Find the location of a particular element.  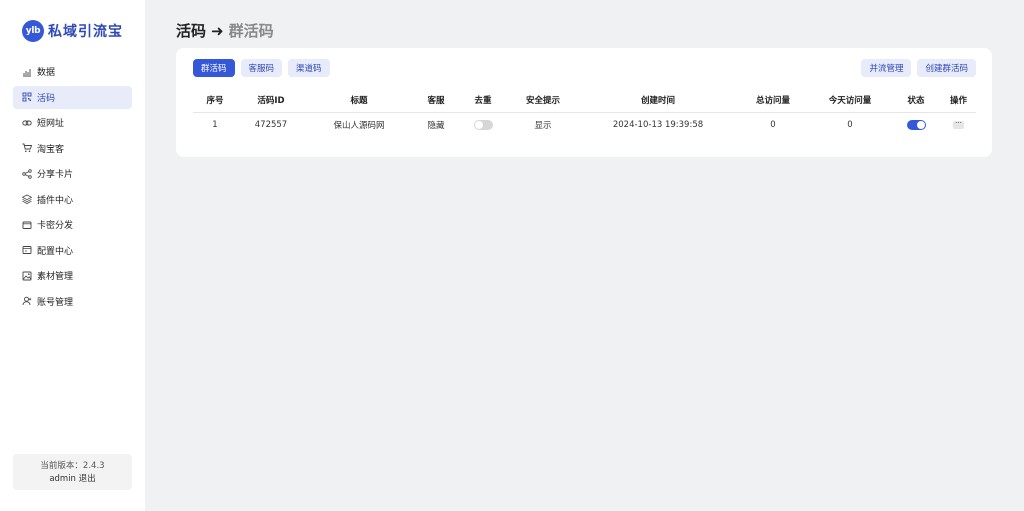

col-header-actions: 操作 is located at coordinates (958, 101).